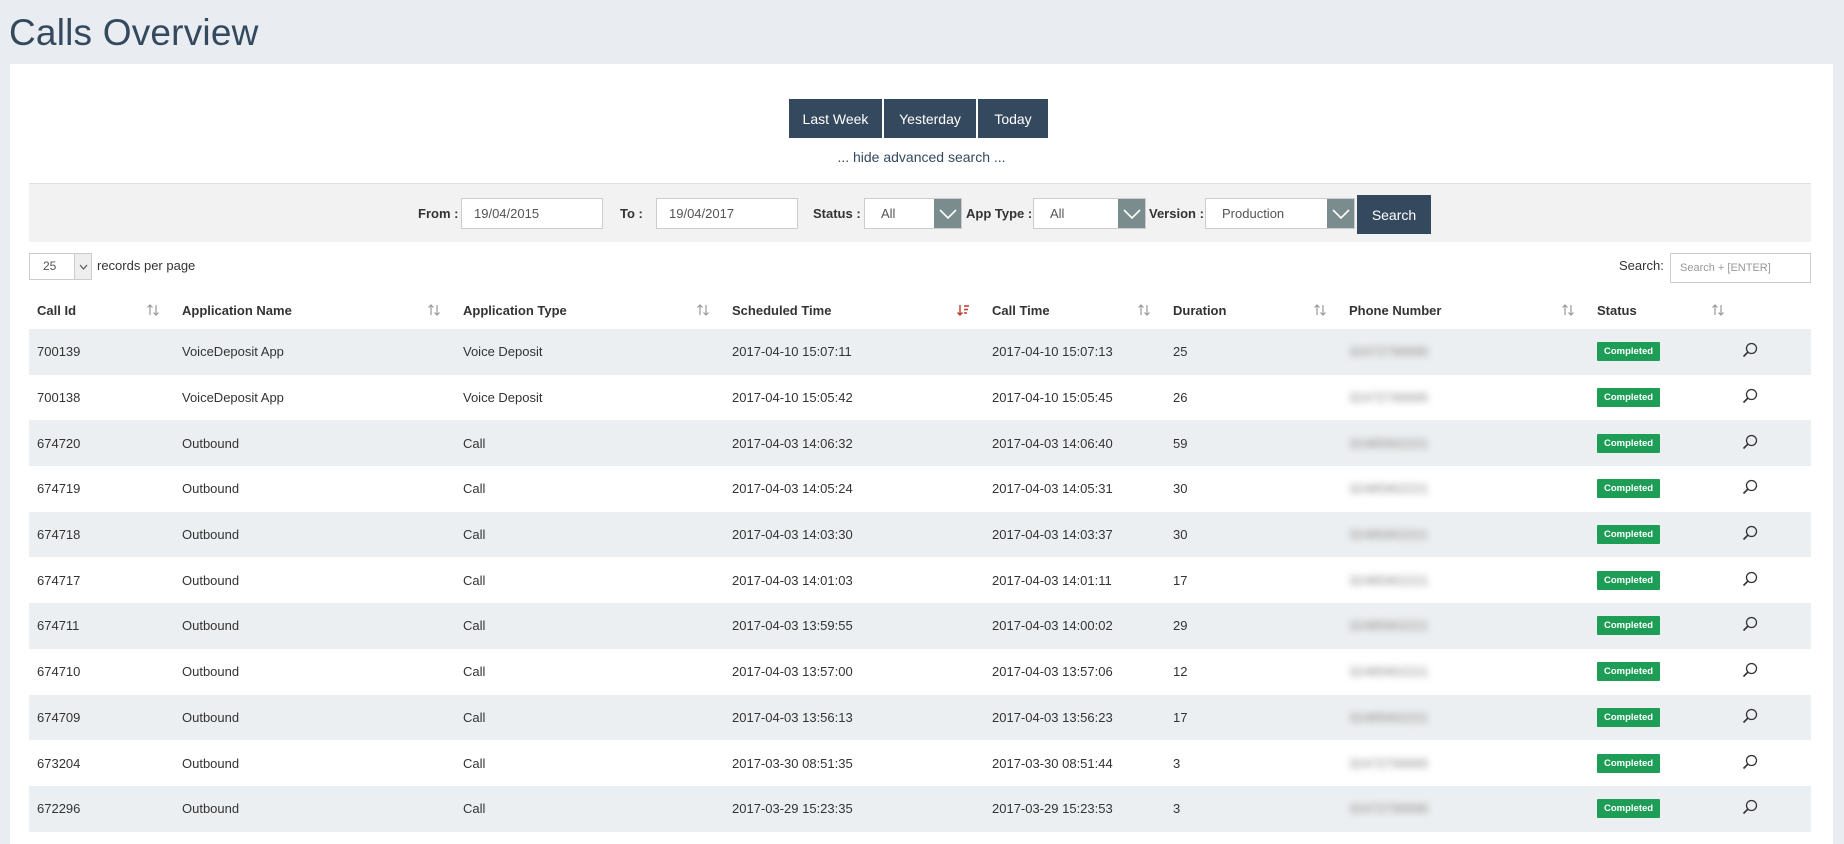 Image resolution: width=1844 pixels, height=844 pixels. Describe the element at coordinates (1074, 626) in the screenshot. I see `cell-call-time: 2017-04-03 14:00:02` at that location.